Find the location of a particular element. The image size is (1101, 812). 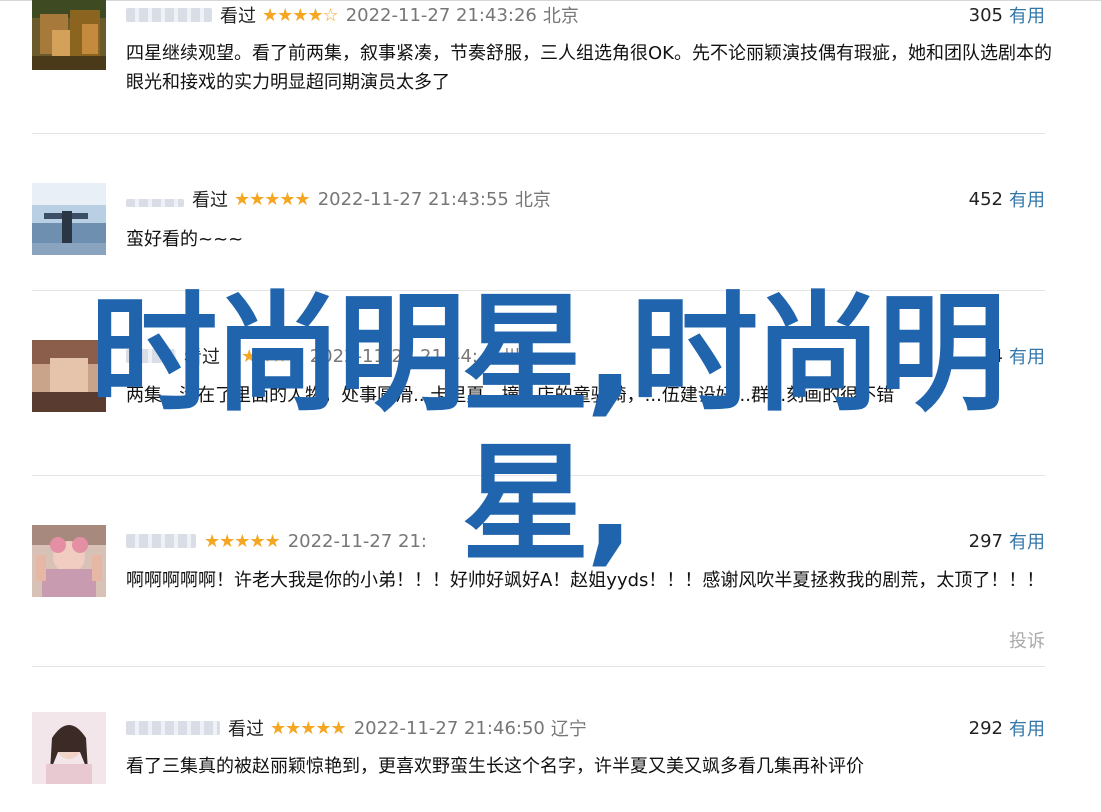

vote-count: 292 is located at coordinates (985, 728).